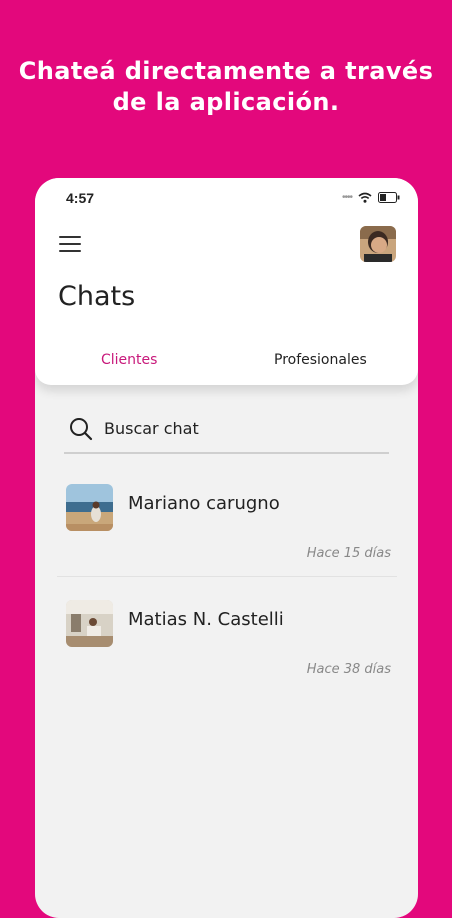  What do you see at coordinates (97, 296) in the screenshot?
I see `page-title: Chats` at bounding box center [97, 296].